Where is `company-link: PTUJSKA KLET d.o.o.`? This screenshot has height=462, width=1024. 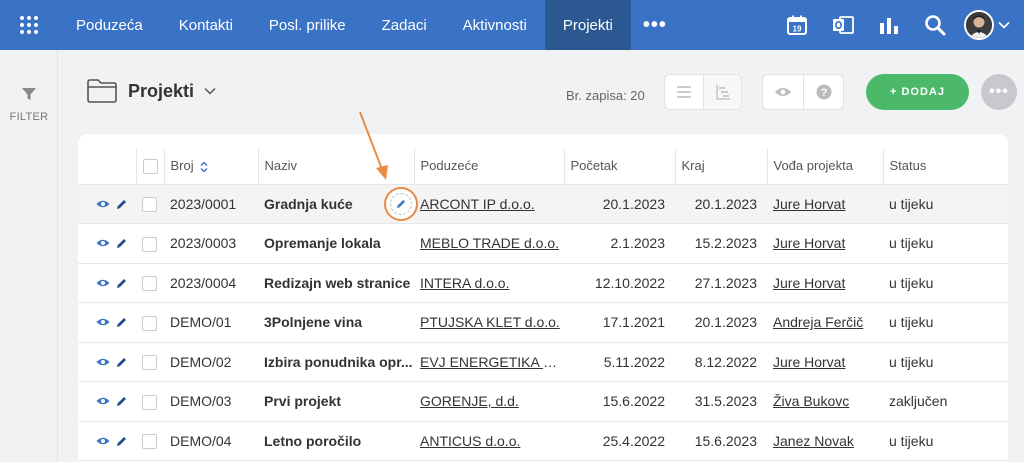
company-link: PTUJSKA KLET d.o.o. is located at coordinates (490, 322).